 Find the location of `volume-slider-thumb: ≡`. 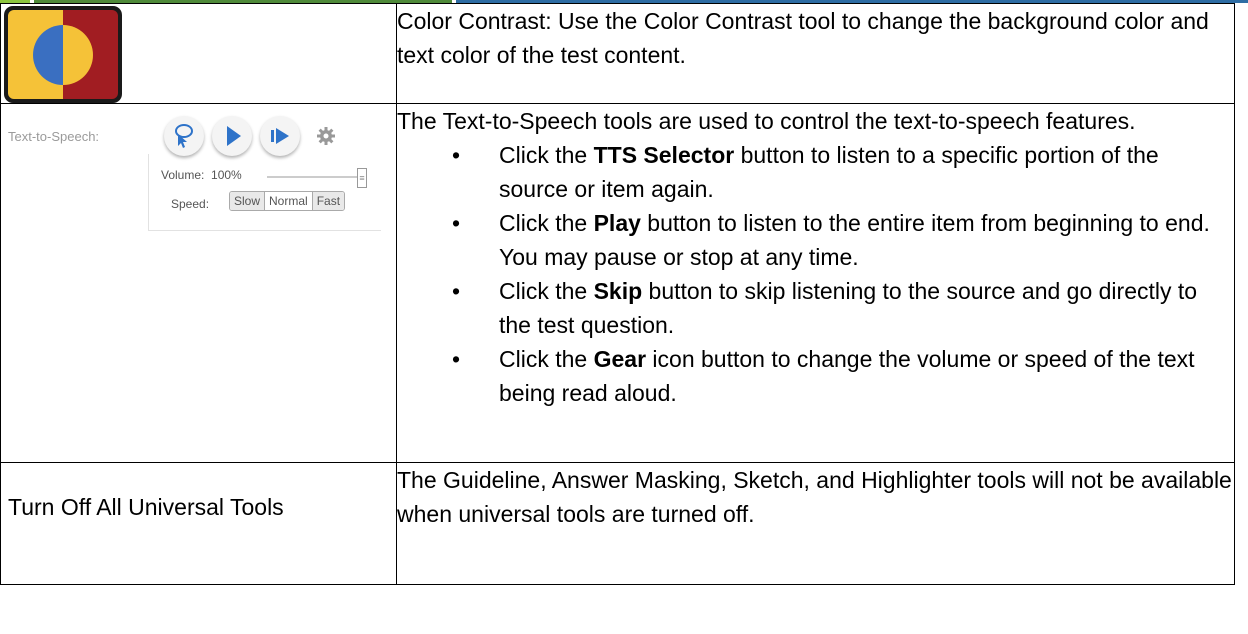

volume-slider-thumb: ≡ is located at coordinates (362, 178).